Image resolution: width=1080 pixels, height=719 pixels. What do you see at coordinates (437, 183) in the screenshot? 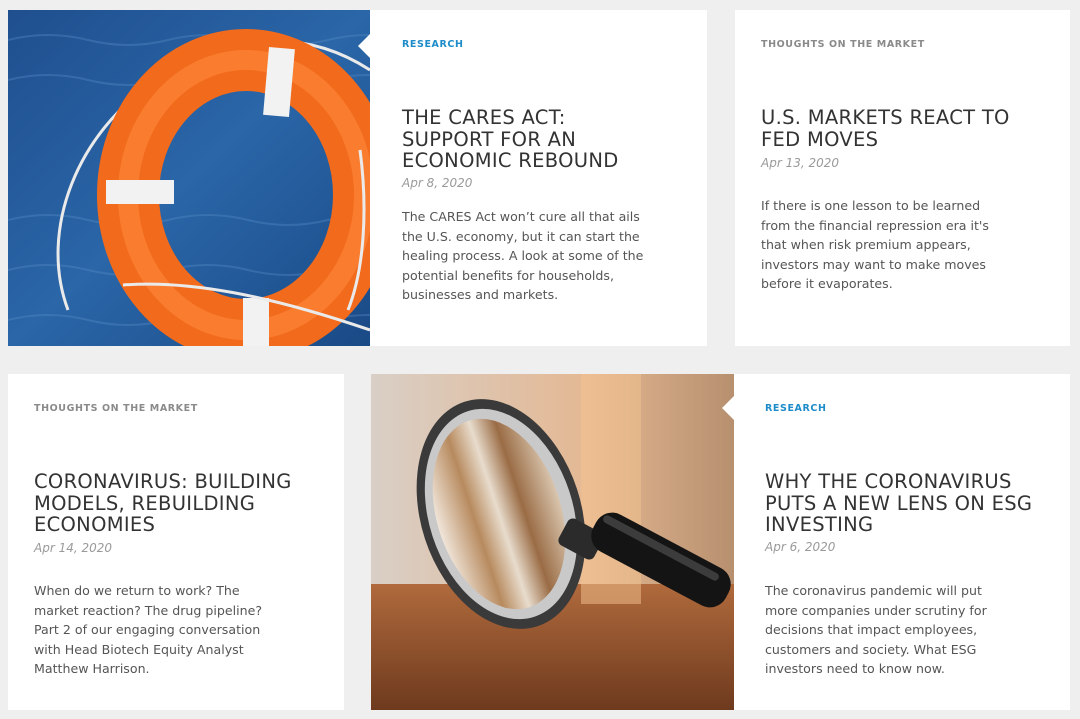
I see `article-date: Apr 8, 2020` at bounding box center [437, 183].